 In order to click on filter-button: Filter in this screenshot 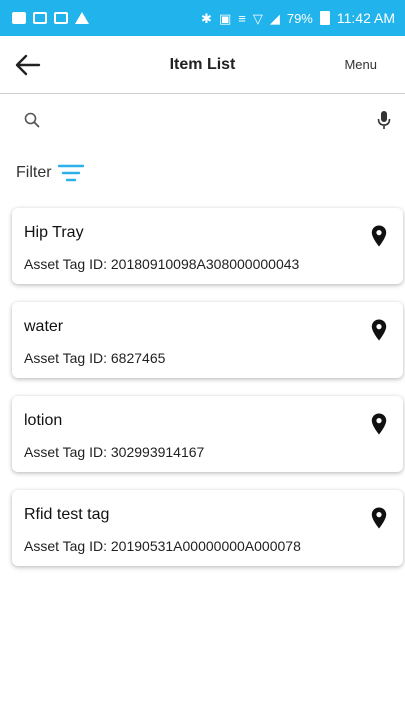, I will do `click(50, 173)`.